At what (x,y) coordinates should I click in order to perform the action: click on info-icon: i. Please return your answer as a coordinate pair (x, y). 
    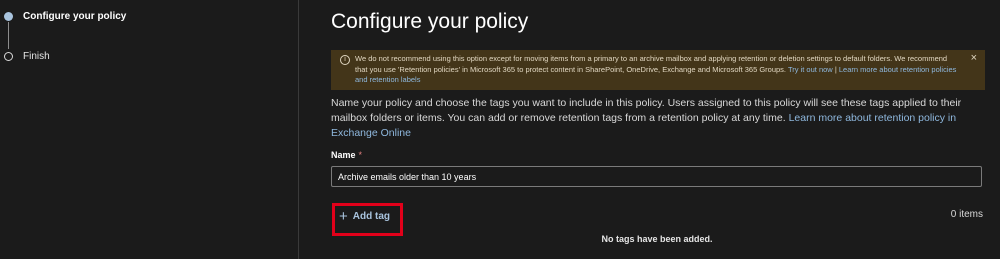
    Looking at the image, I should click on (345, 60).